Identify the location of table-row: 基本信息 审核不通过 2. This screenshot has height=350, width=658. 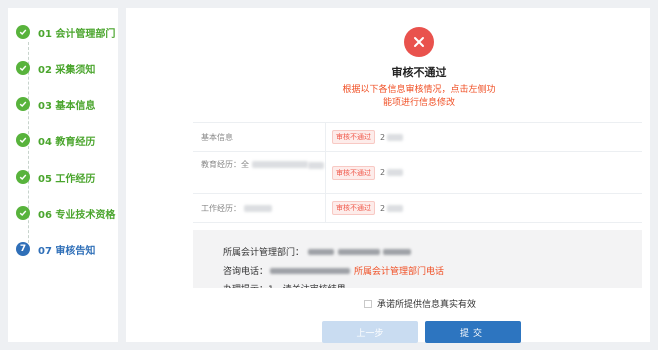
(417, 137).